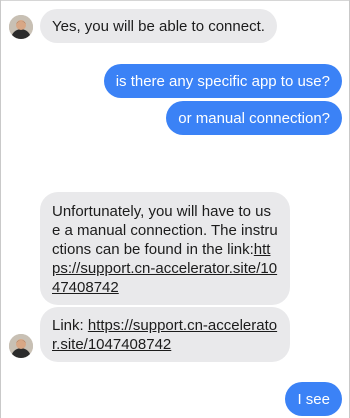 The width and height of the screenshot is (350, 418). I want to click on message-text: Yes, you will be able to connect., so click(158, 26).